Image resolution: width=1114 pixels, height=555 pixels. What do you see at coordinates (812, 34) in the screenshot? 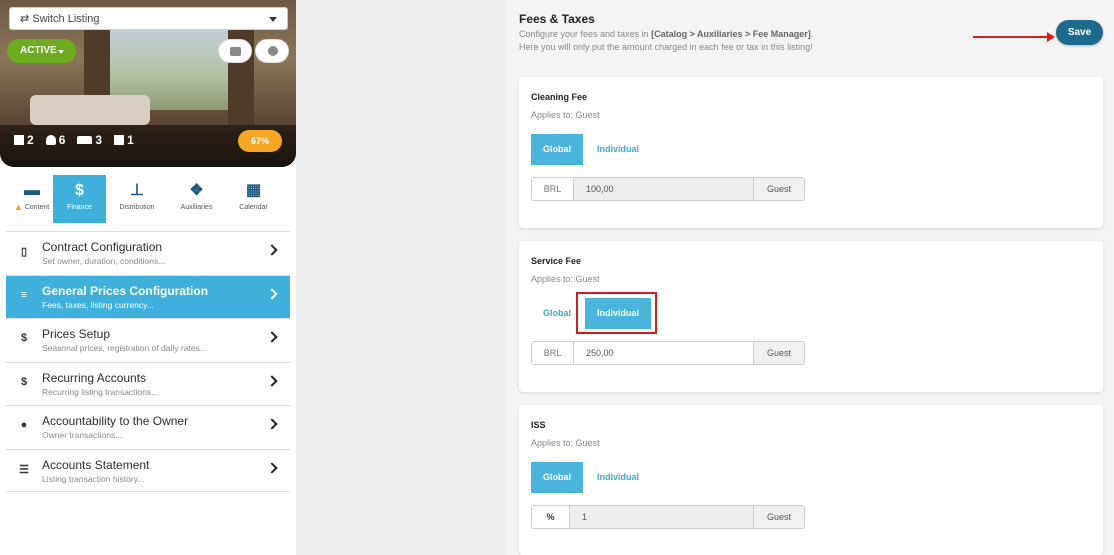
I see `description-text-end: .` at bounding box center [812, 34].